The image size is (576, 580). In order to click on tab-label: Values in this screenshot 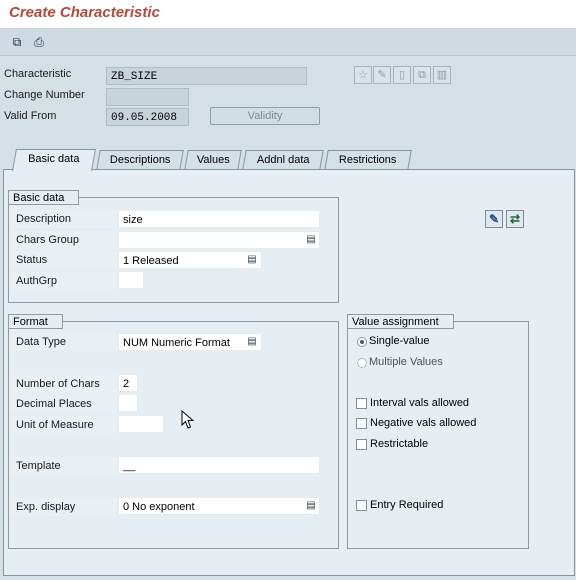, I will do `click(213, 160)`.